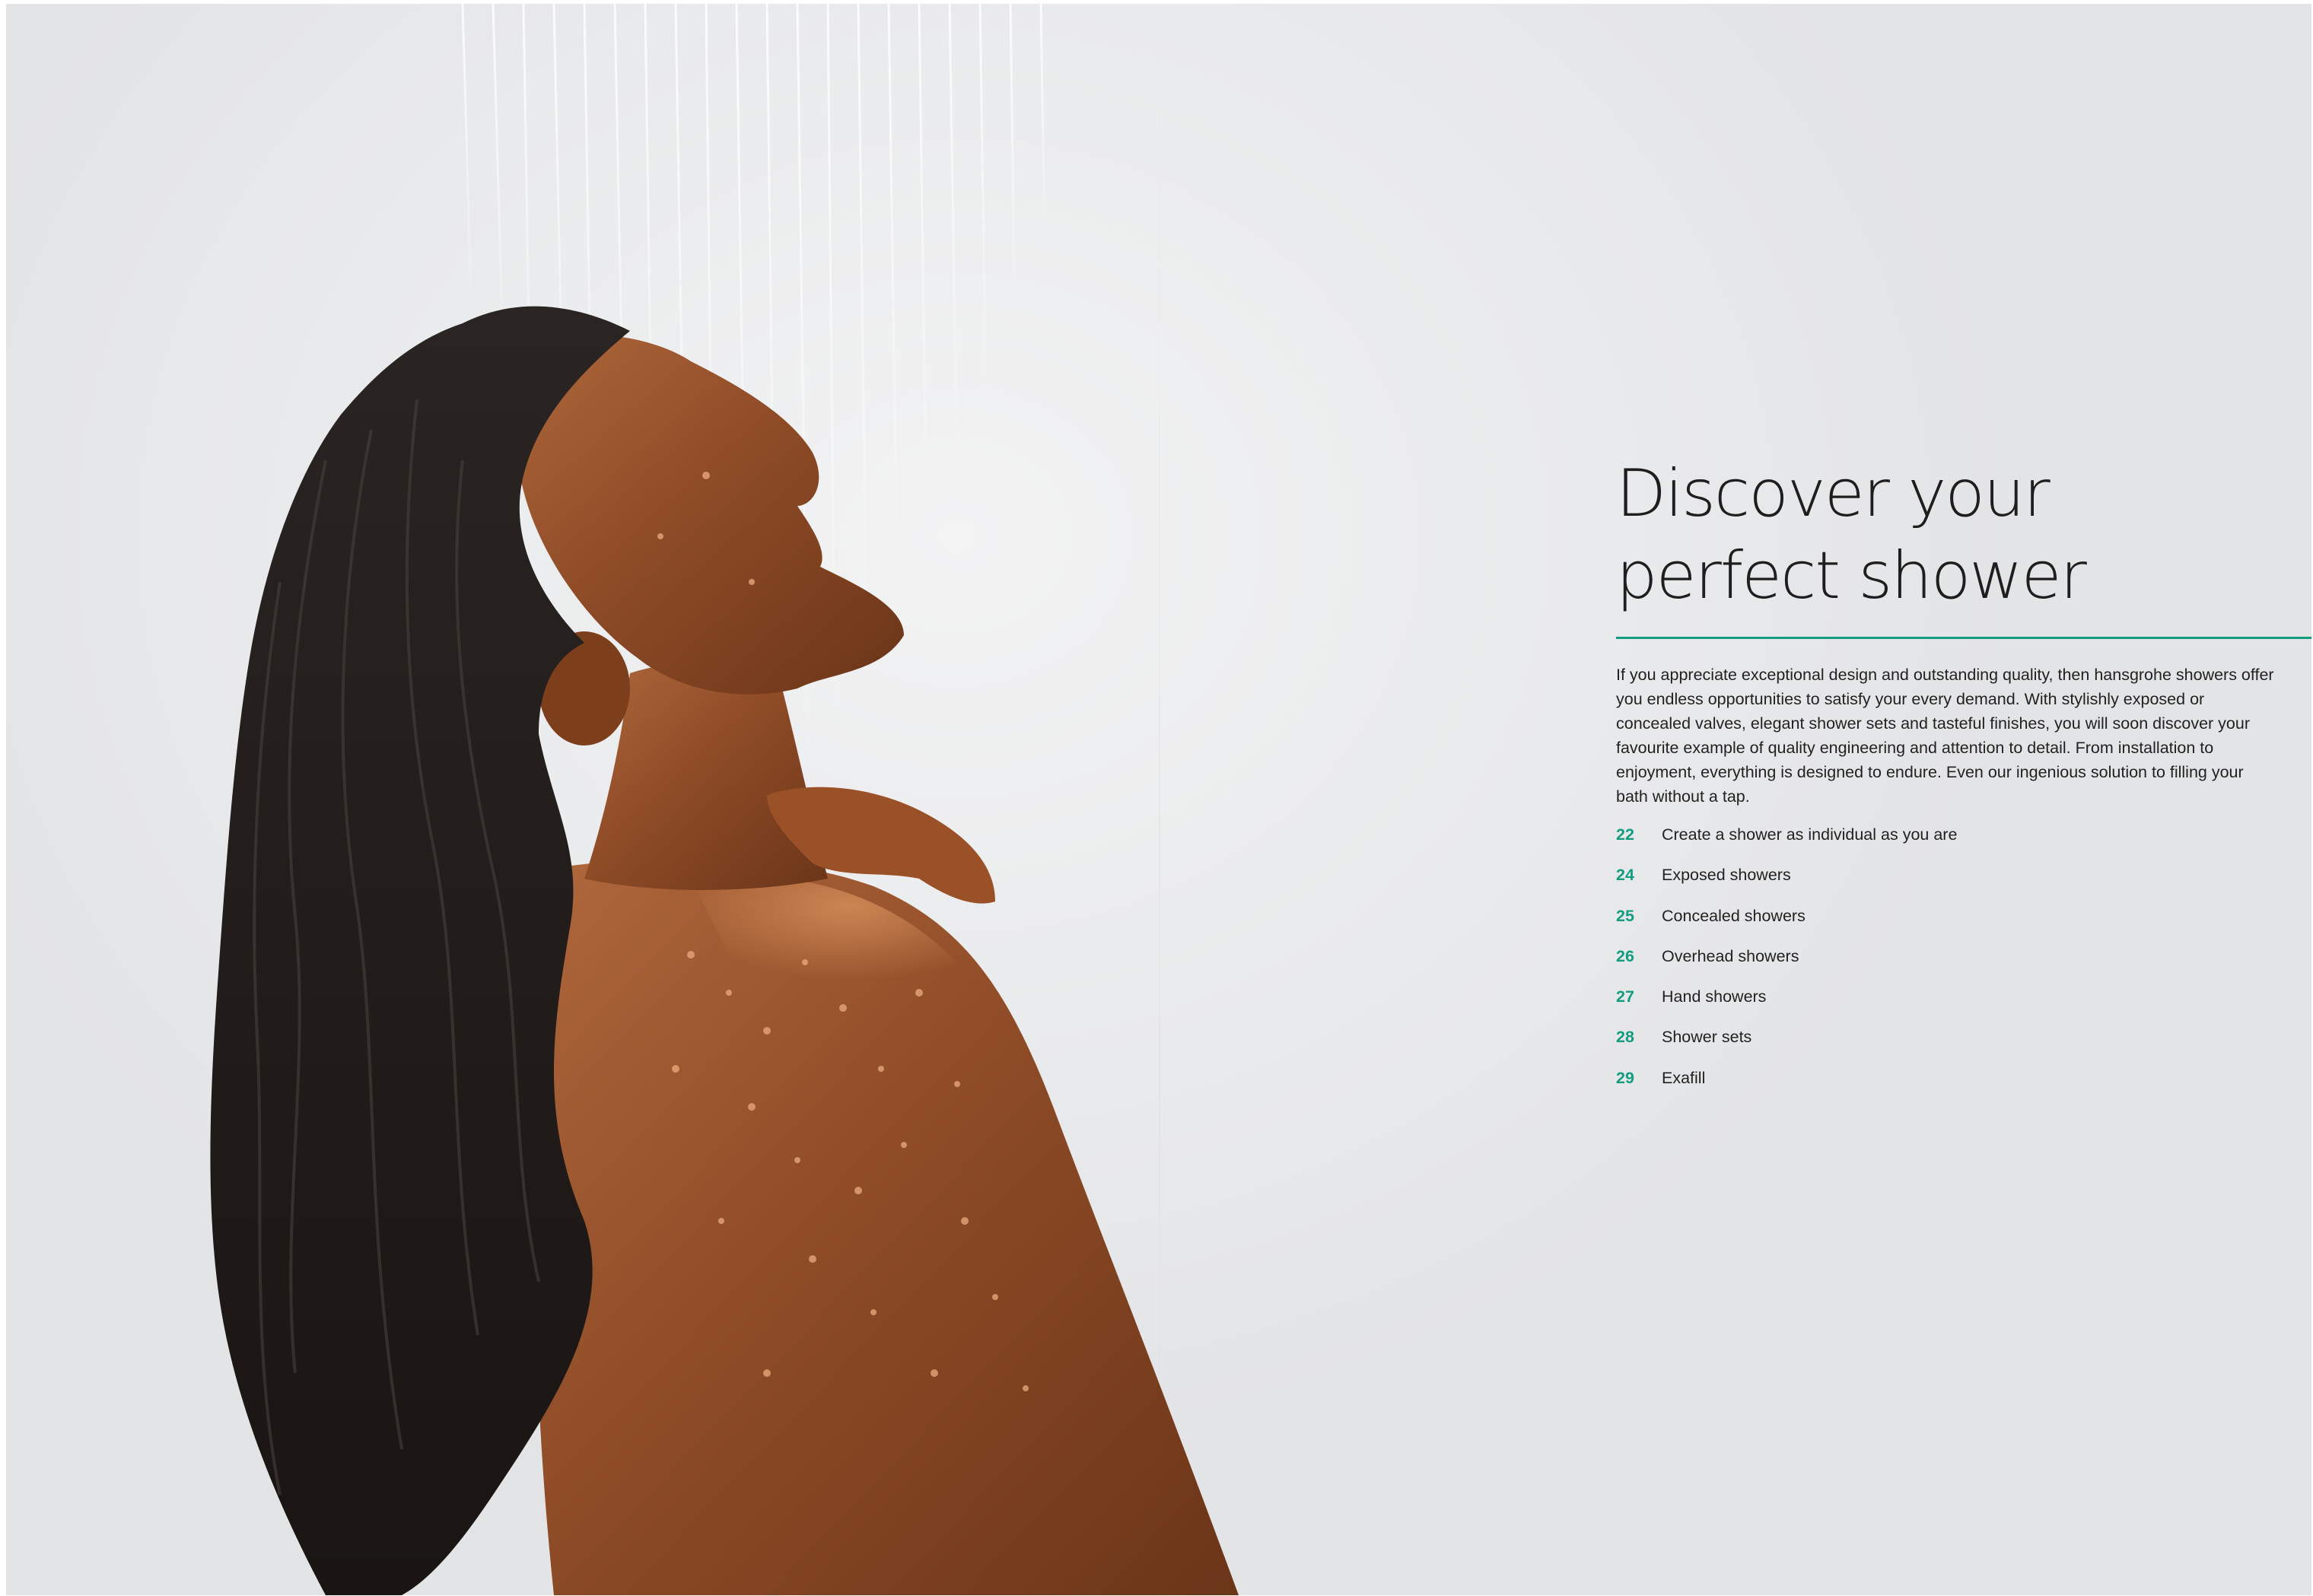  What do you see at coordinates (1730, 955) in the screenshot?
I see `contents-label: Overhead showers` at bounding box center [1730, 955].